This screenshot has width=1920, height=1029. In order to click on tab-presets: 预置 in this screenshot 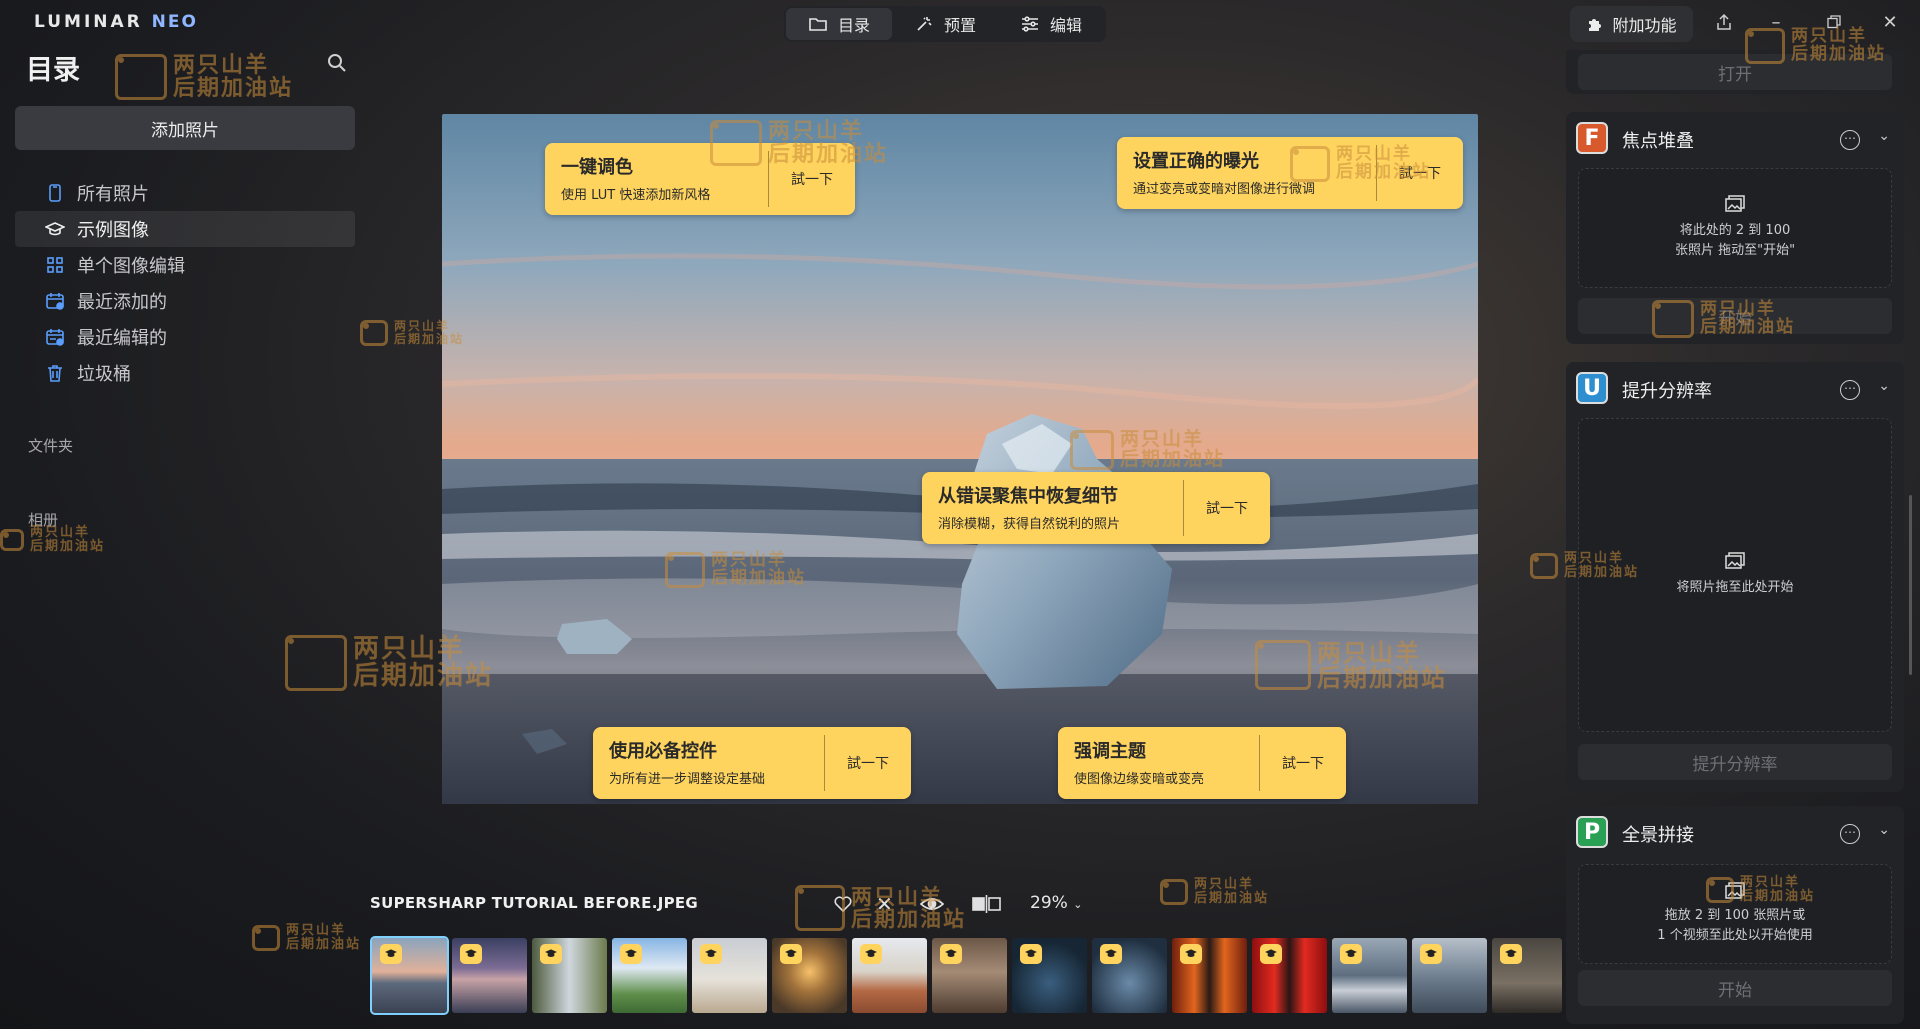, I will do `click(945, 24)`.